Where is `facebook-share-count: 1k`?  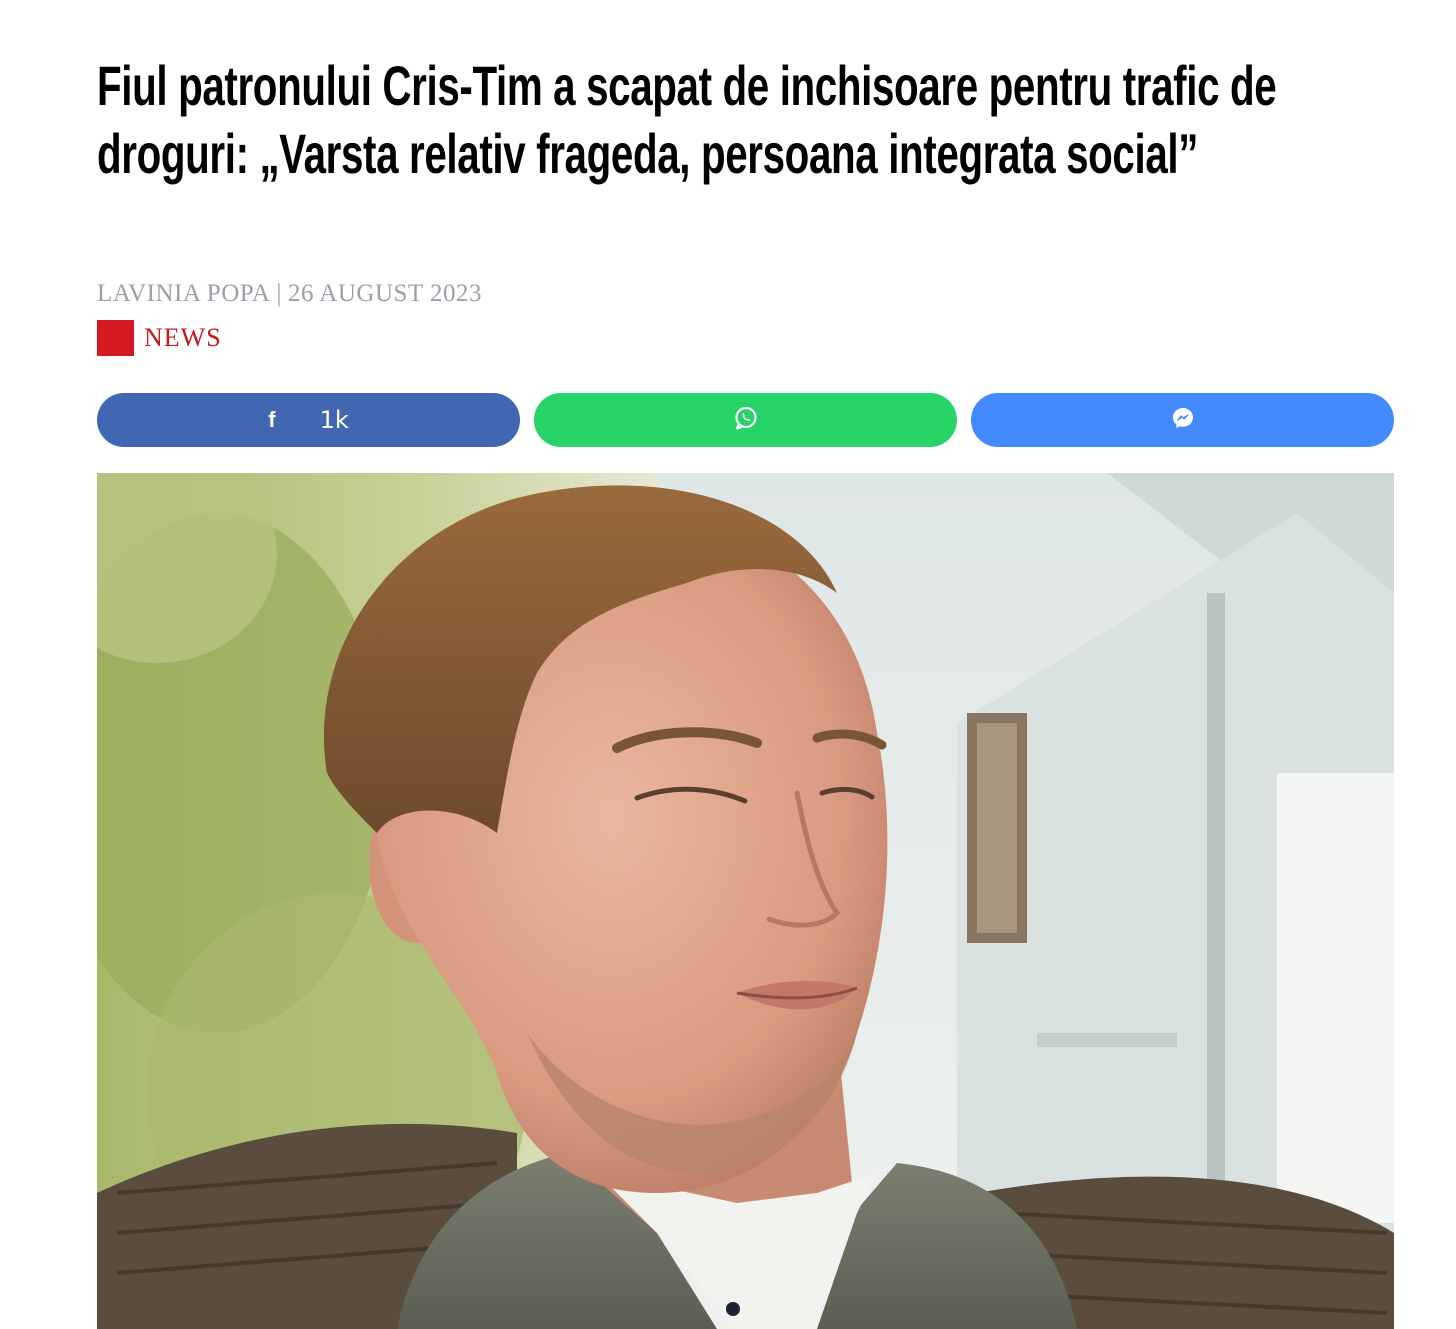 facebook-share-count: 1k is located at coordinates (334, 420).